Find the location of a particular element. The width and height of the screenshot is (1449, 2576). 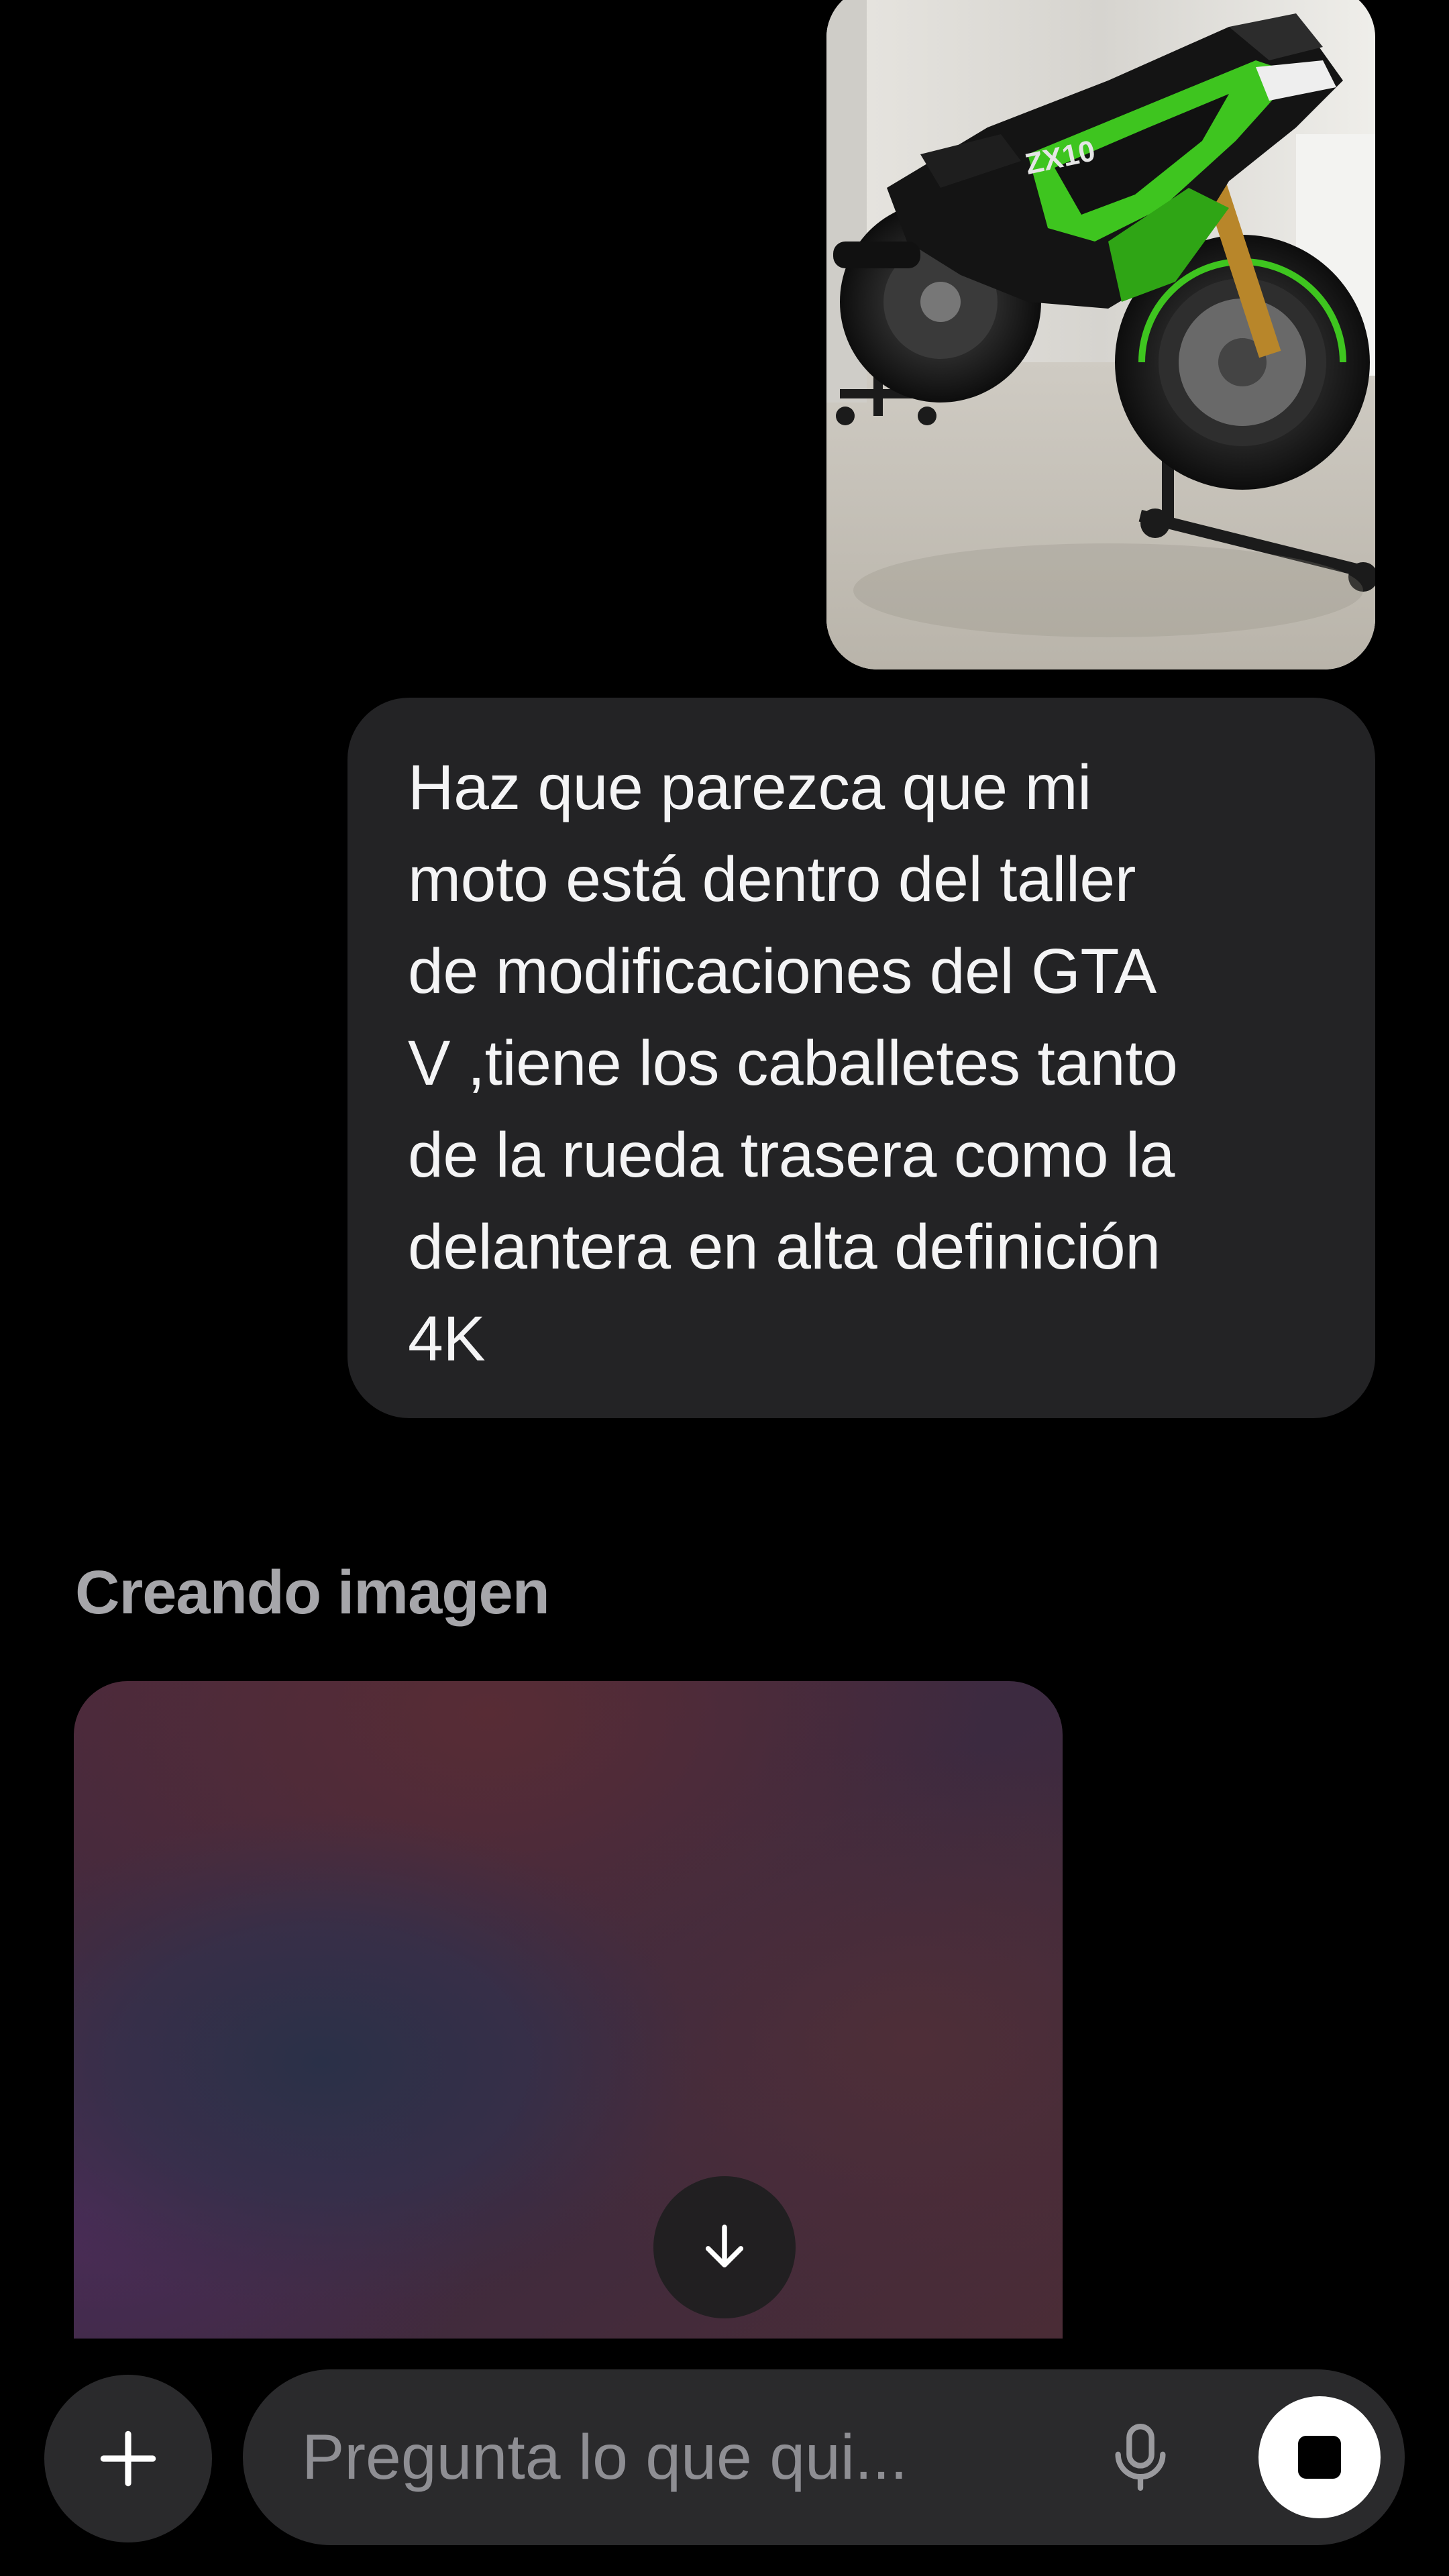

motorcycle-photo: ZX10 is located at coordinates (1100, 334).